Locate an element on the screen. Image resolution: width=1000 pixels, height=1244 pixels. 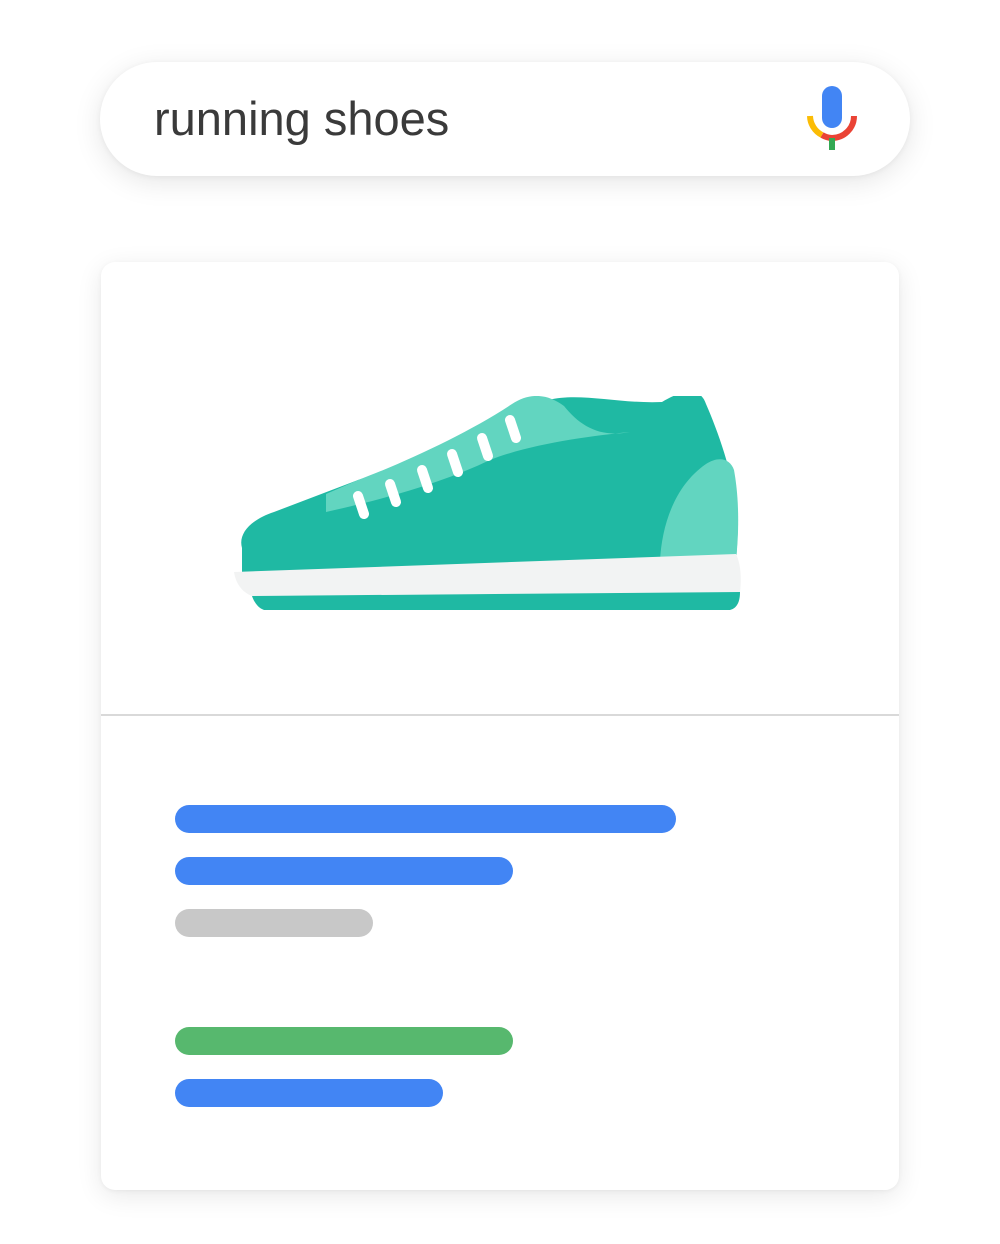
search-bar: running shoes is located at coordinates (505, 119).